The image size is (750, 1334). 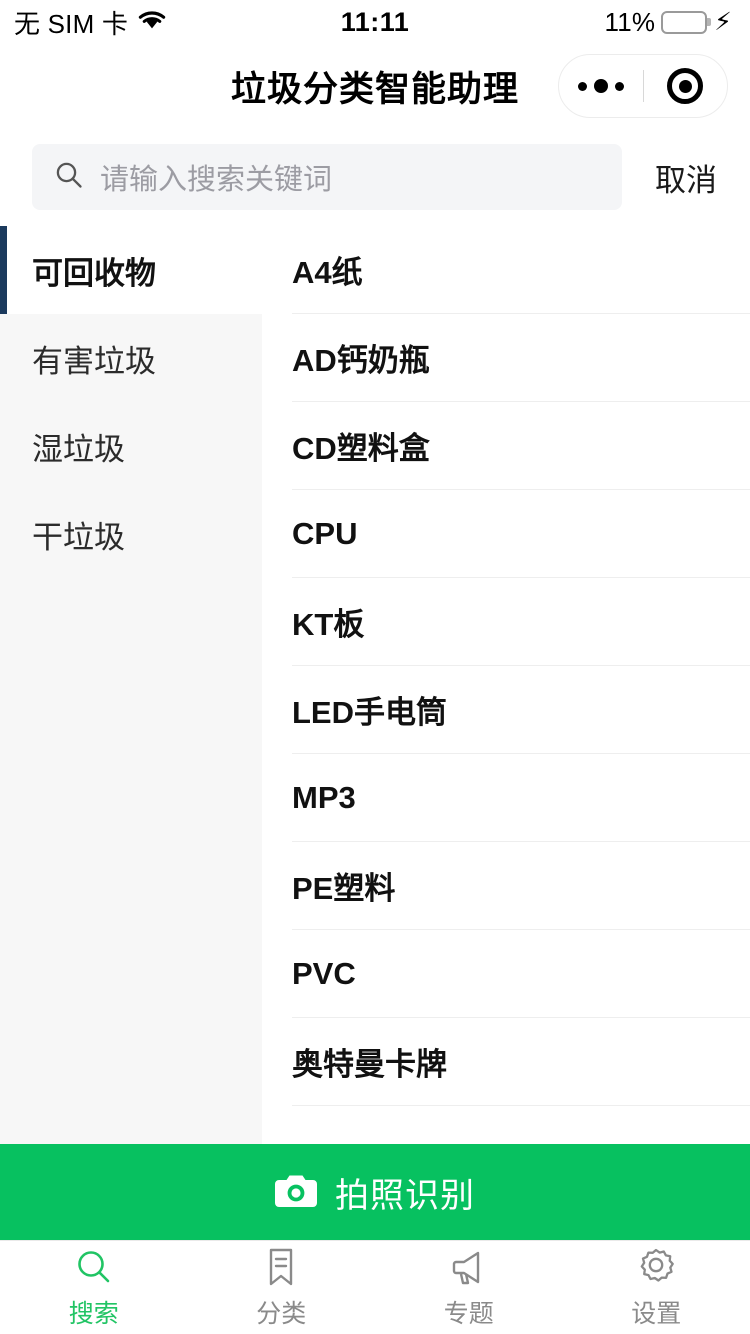 I want to click on nav-bar: 垃圾分类智能助理, so click(x=375, y=86).